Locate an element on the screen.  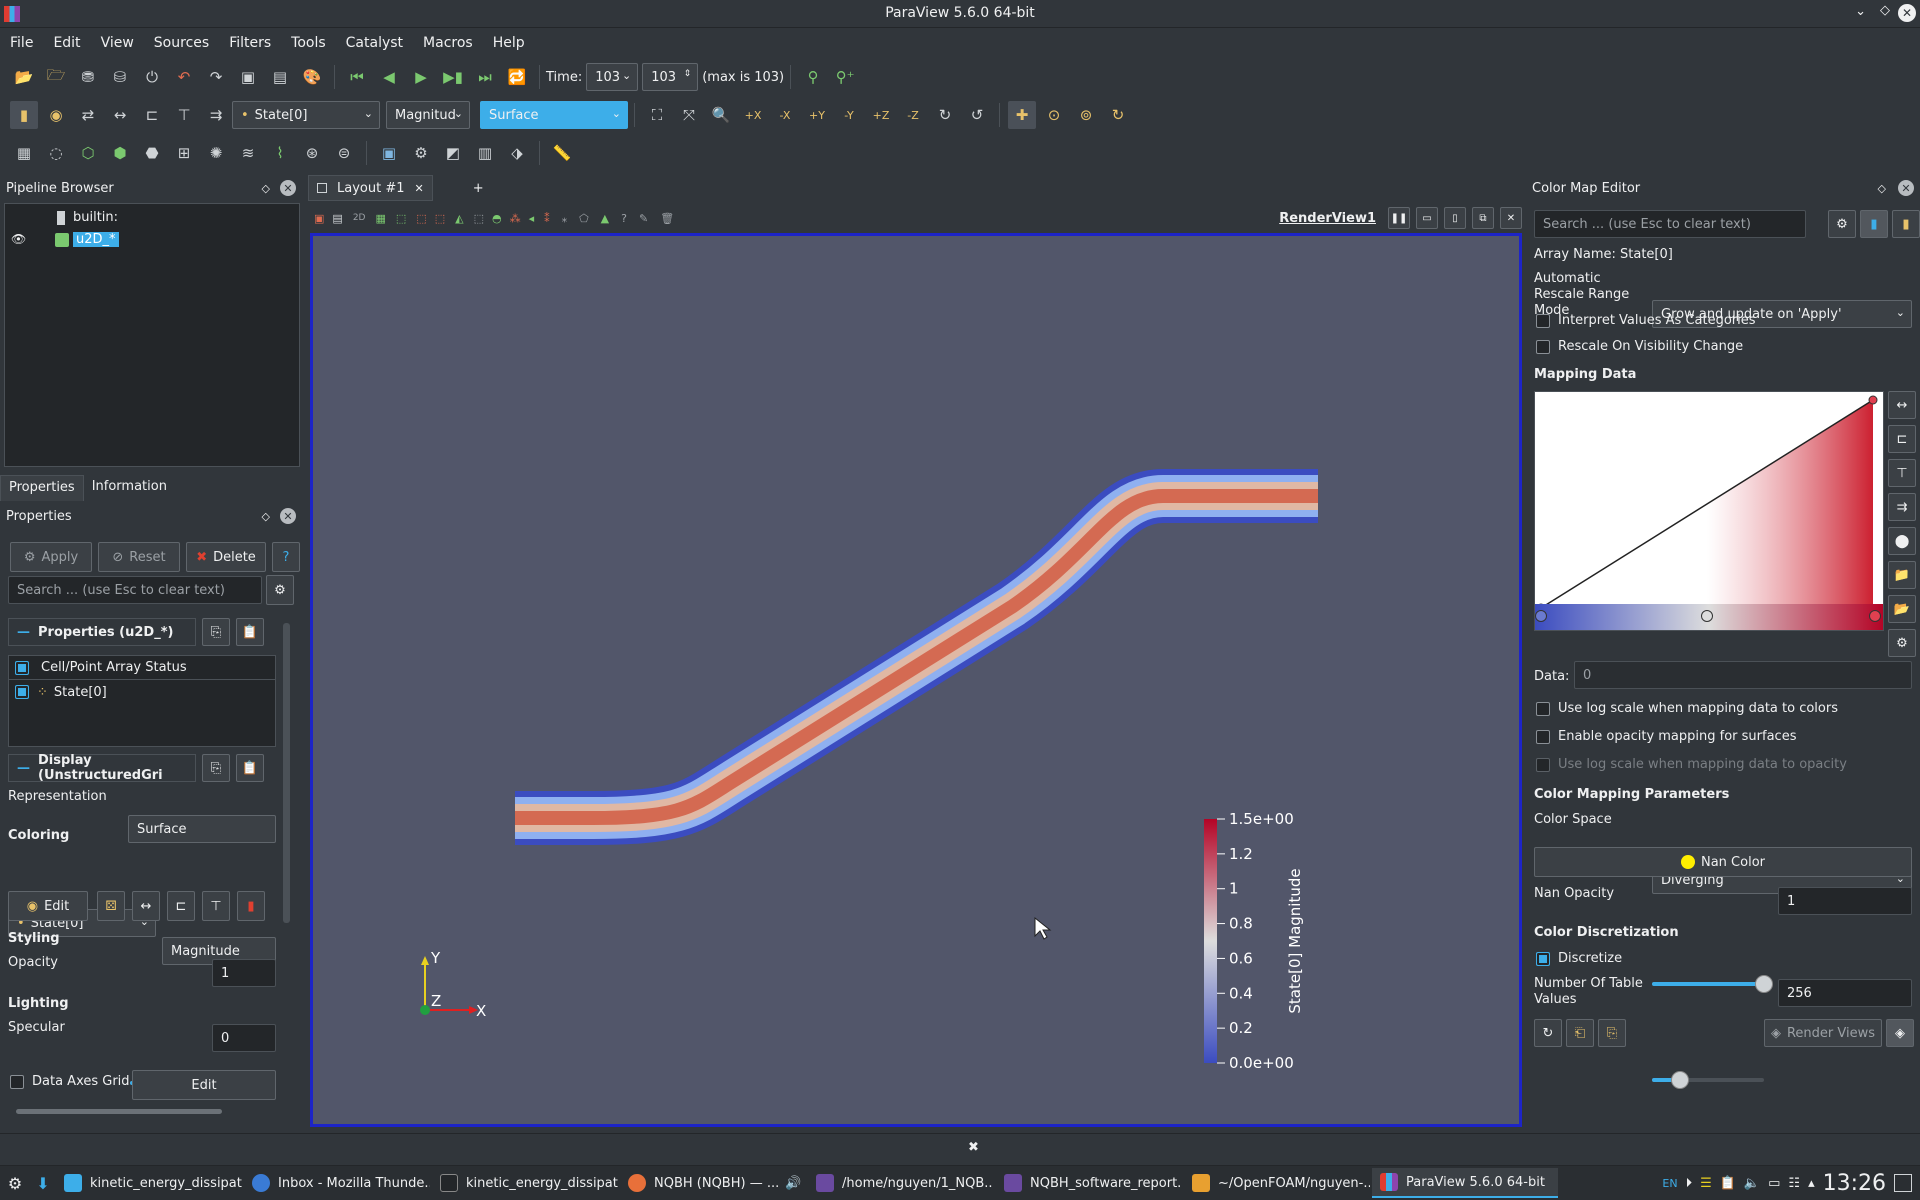
auto-apply-button: ◈ is located at coordinates (1900, 1033).